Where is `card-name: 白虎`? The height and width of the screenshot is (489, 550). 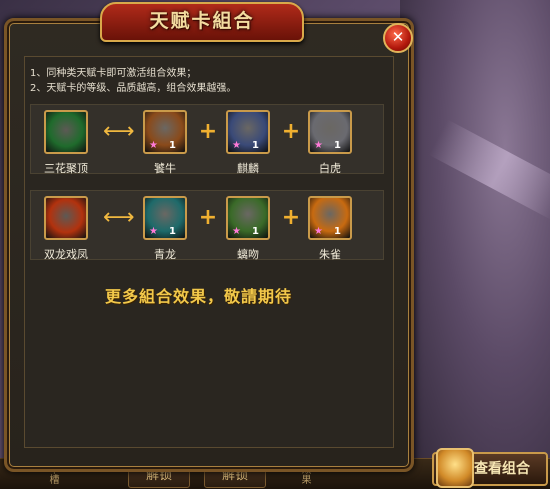
card-name: 白虎 is located at coordinates (330, 168).